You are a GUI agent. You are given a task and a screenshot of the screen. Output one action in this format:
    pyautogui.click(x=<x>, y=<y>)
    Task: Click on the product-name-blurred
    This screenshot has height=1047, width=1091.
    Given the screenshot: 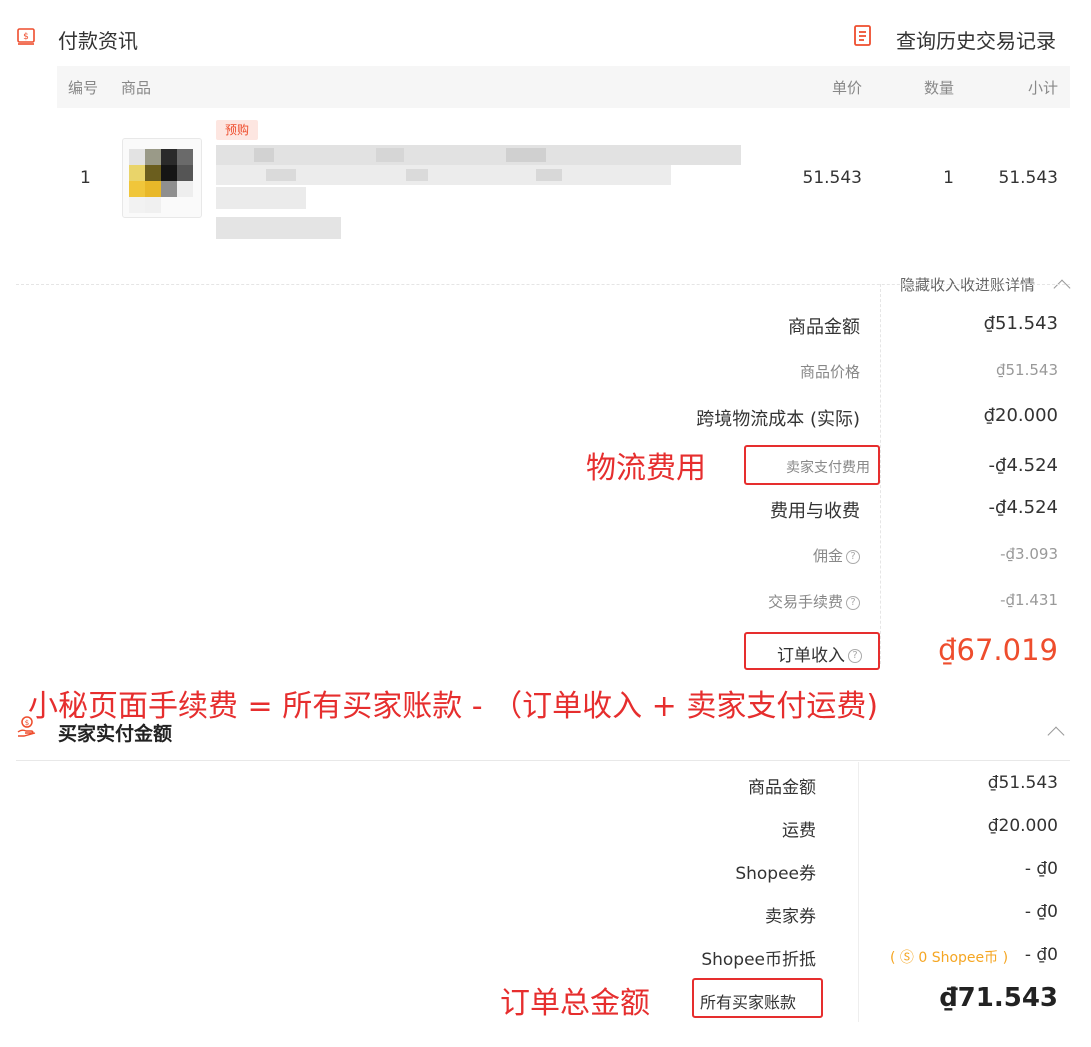 What is the action you would take?
    pyautogui.click(x=481, y=192)
    